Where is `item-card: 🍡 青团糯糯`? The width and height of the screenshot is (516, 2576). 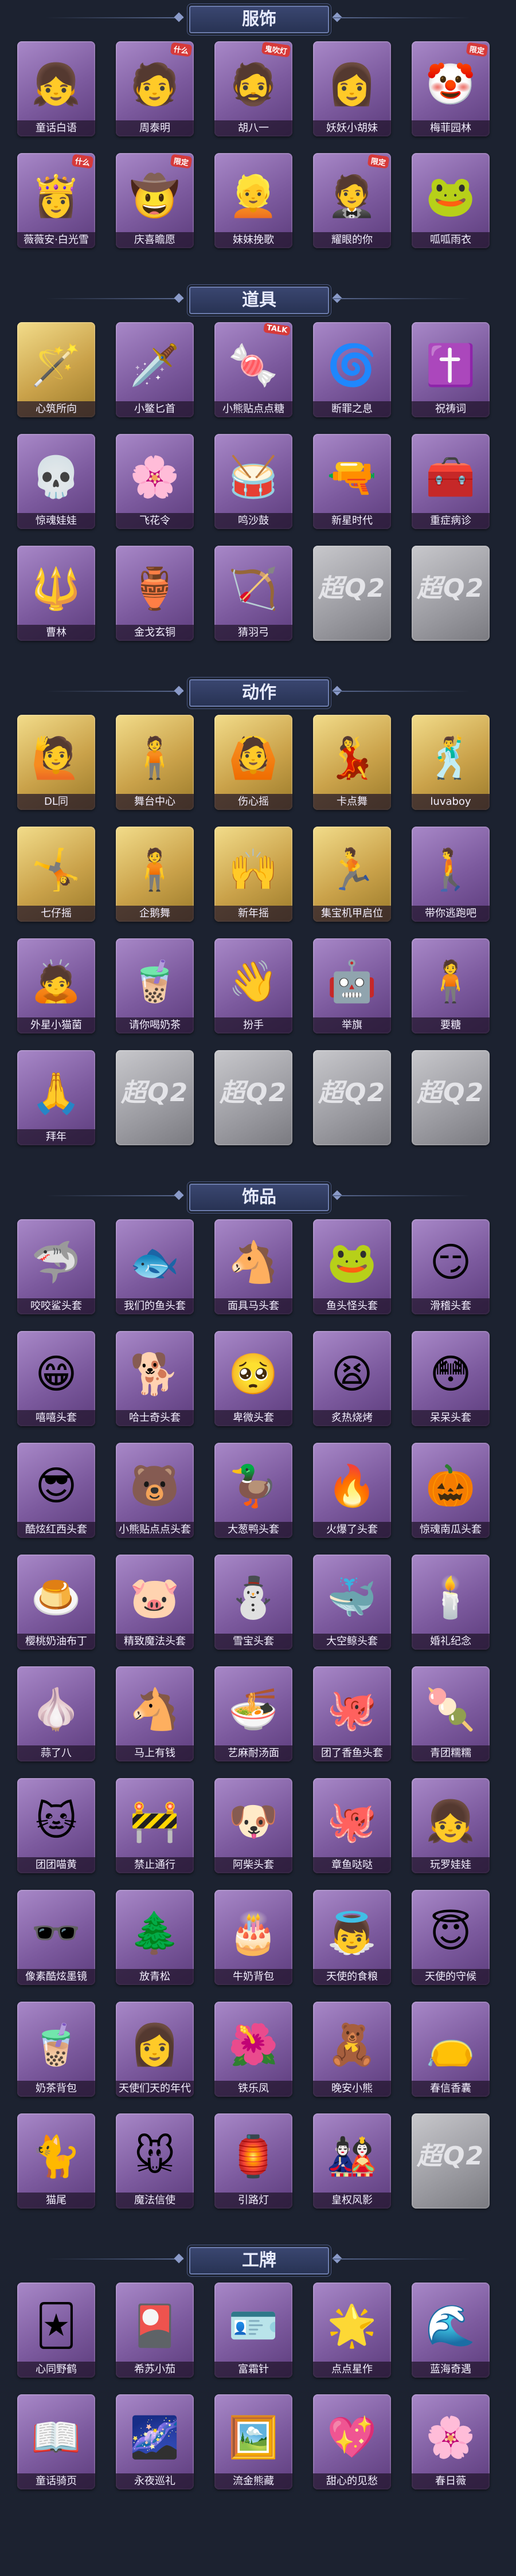 item-card: 🍡 青团糯糯 is located at coordinates (451, 1713).